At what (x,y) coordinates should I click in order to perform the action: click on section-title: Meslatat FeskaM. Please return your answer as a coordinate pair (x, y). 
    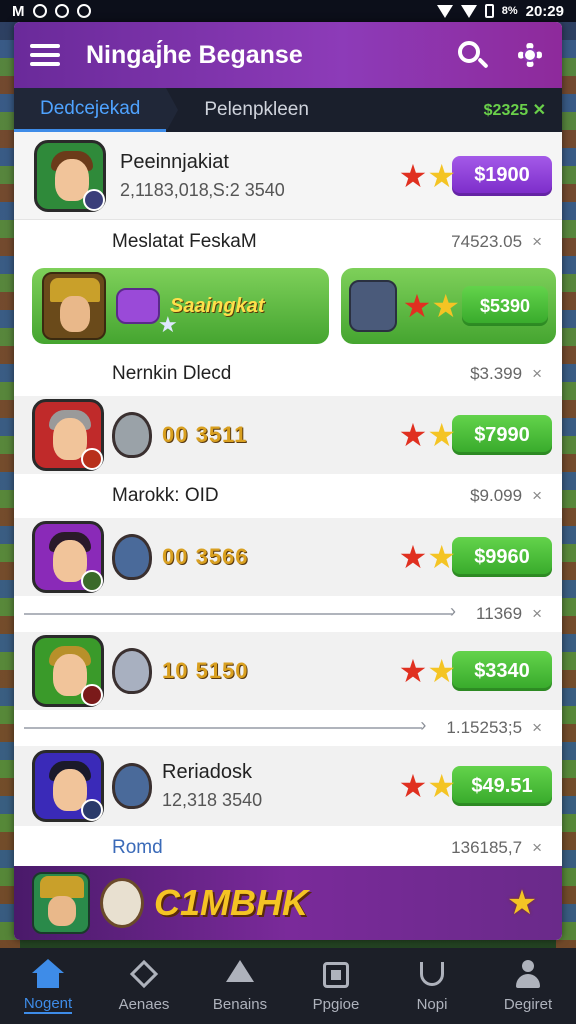
    Looking at the image, I should click on (184, 241).